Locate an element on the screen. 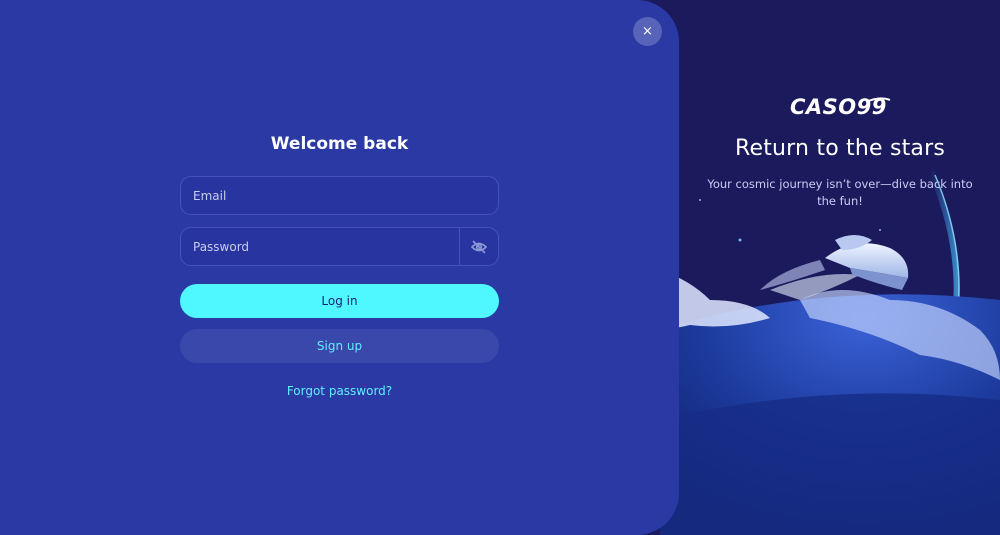 The image size is (1000, 535). eye-off-icon is located at coordinates (479, 246).